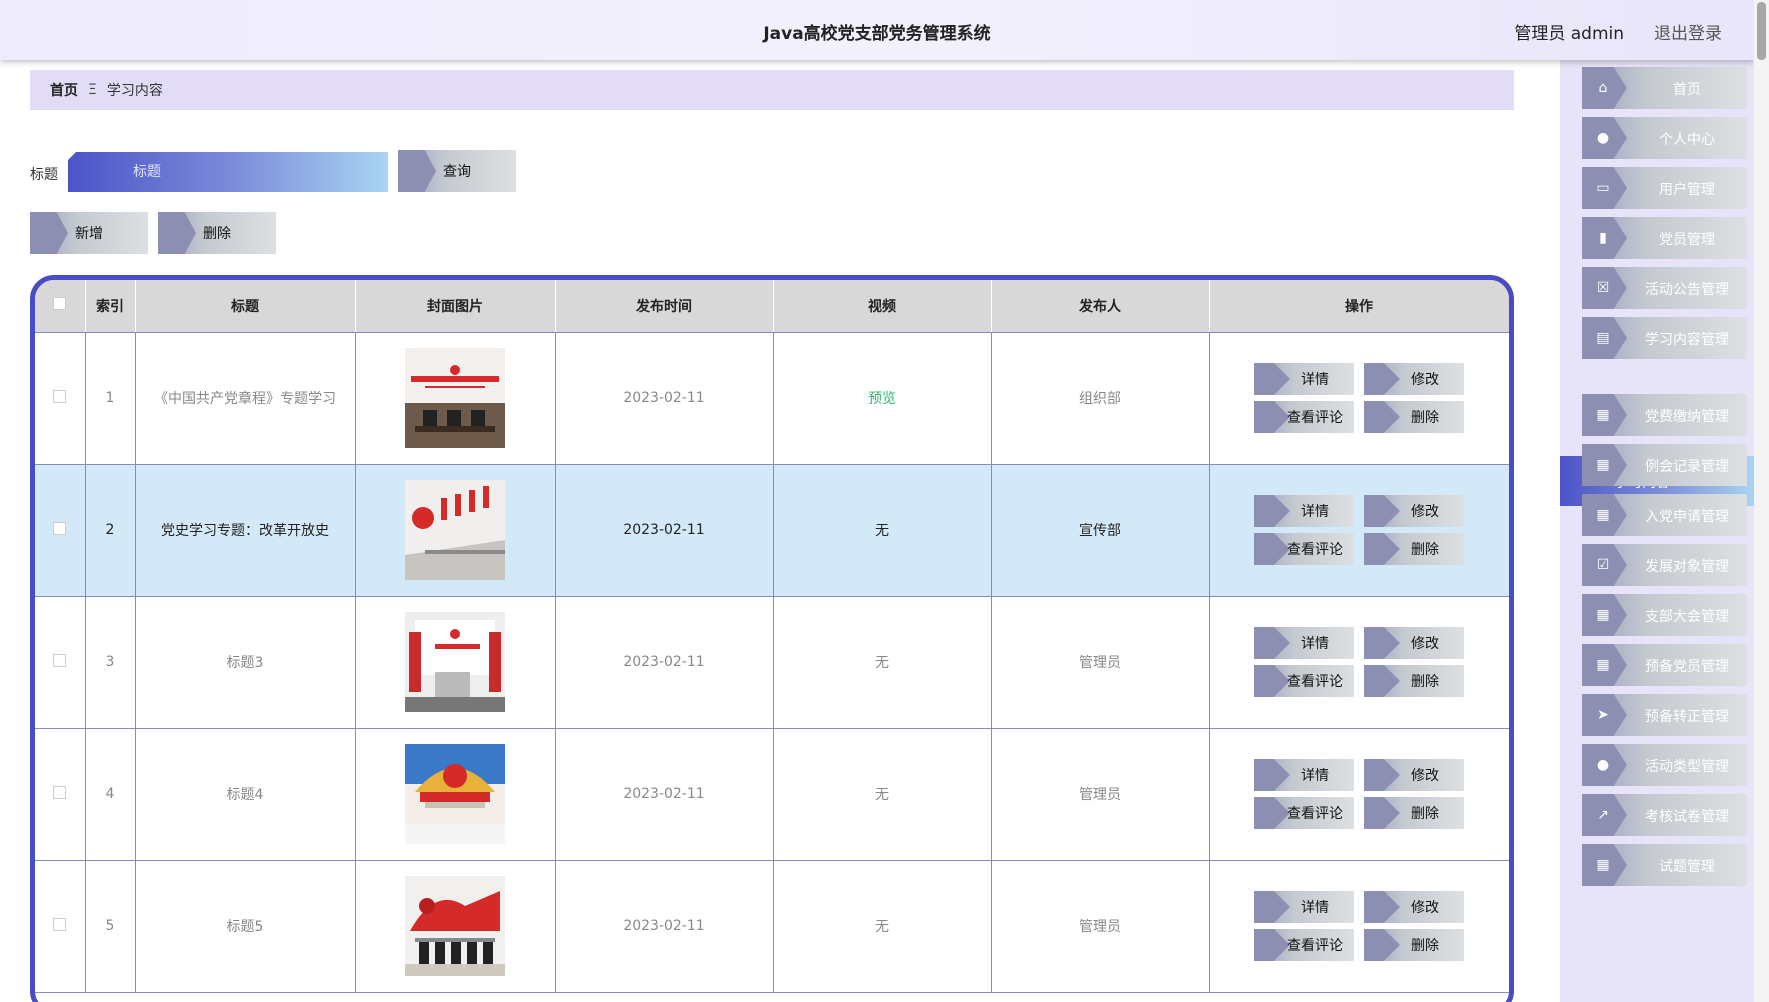 The height and width of the screenshot is (1002, 1769). I want to click on add-button: 新增, so click(89, 233).